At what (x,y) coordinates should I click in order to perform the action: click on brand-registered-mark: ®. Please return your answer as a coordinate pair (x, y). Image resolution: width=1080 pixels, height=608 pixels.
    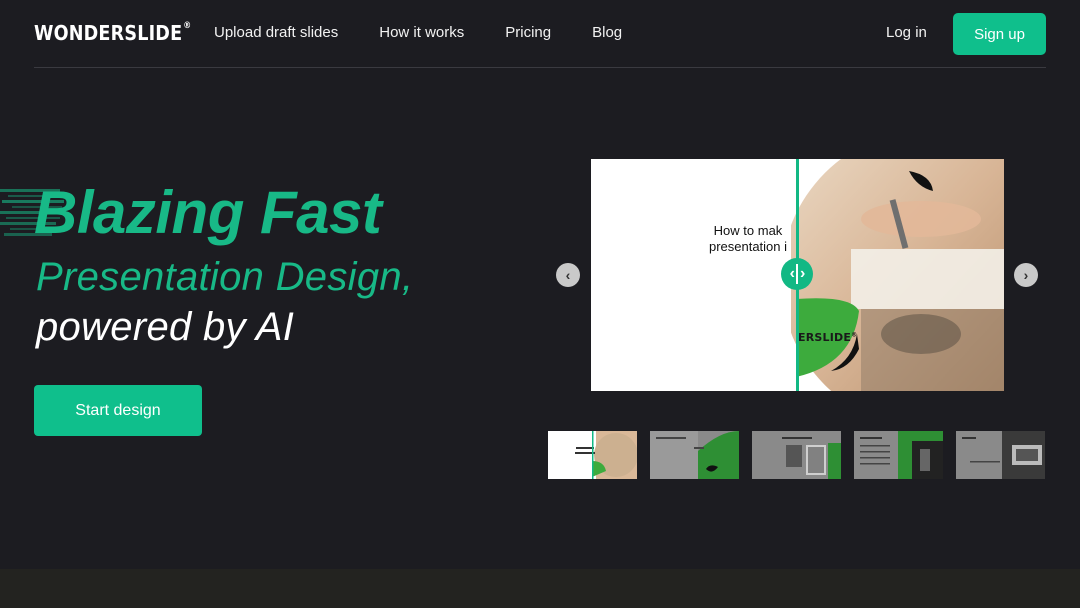
    Looking at the image, I should click on (187, 26).